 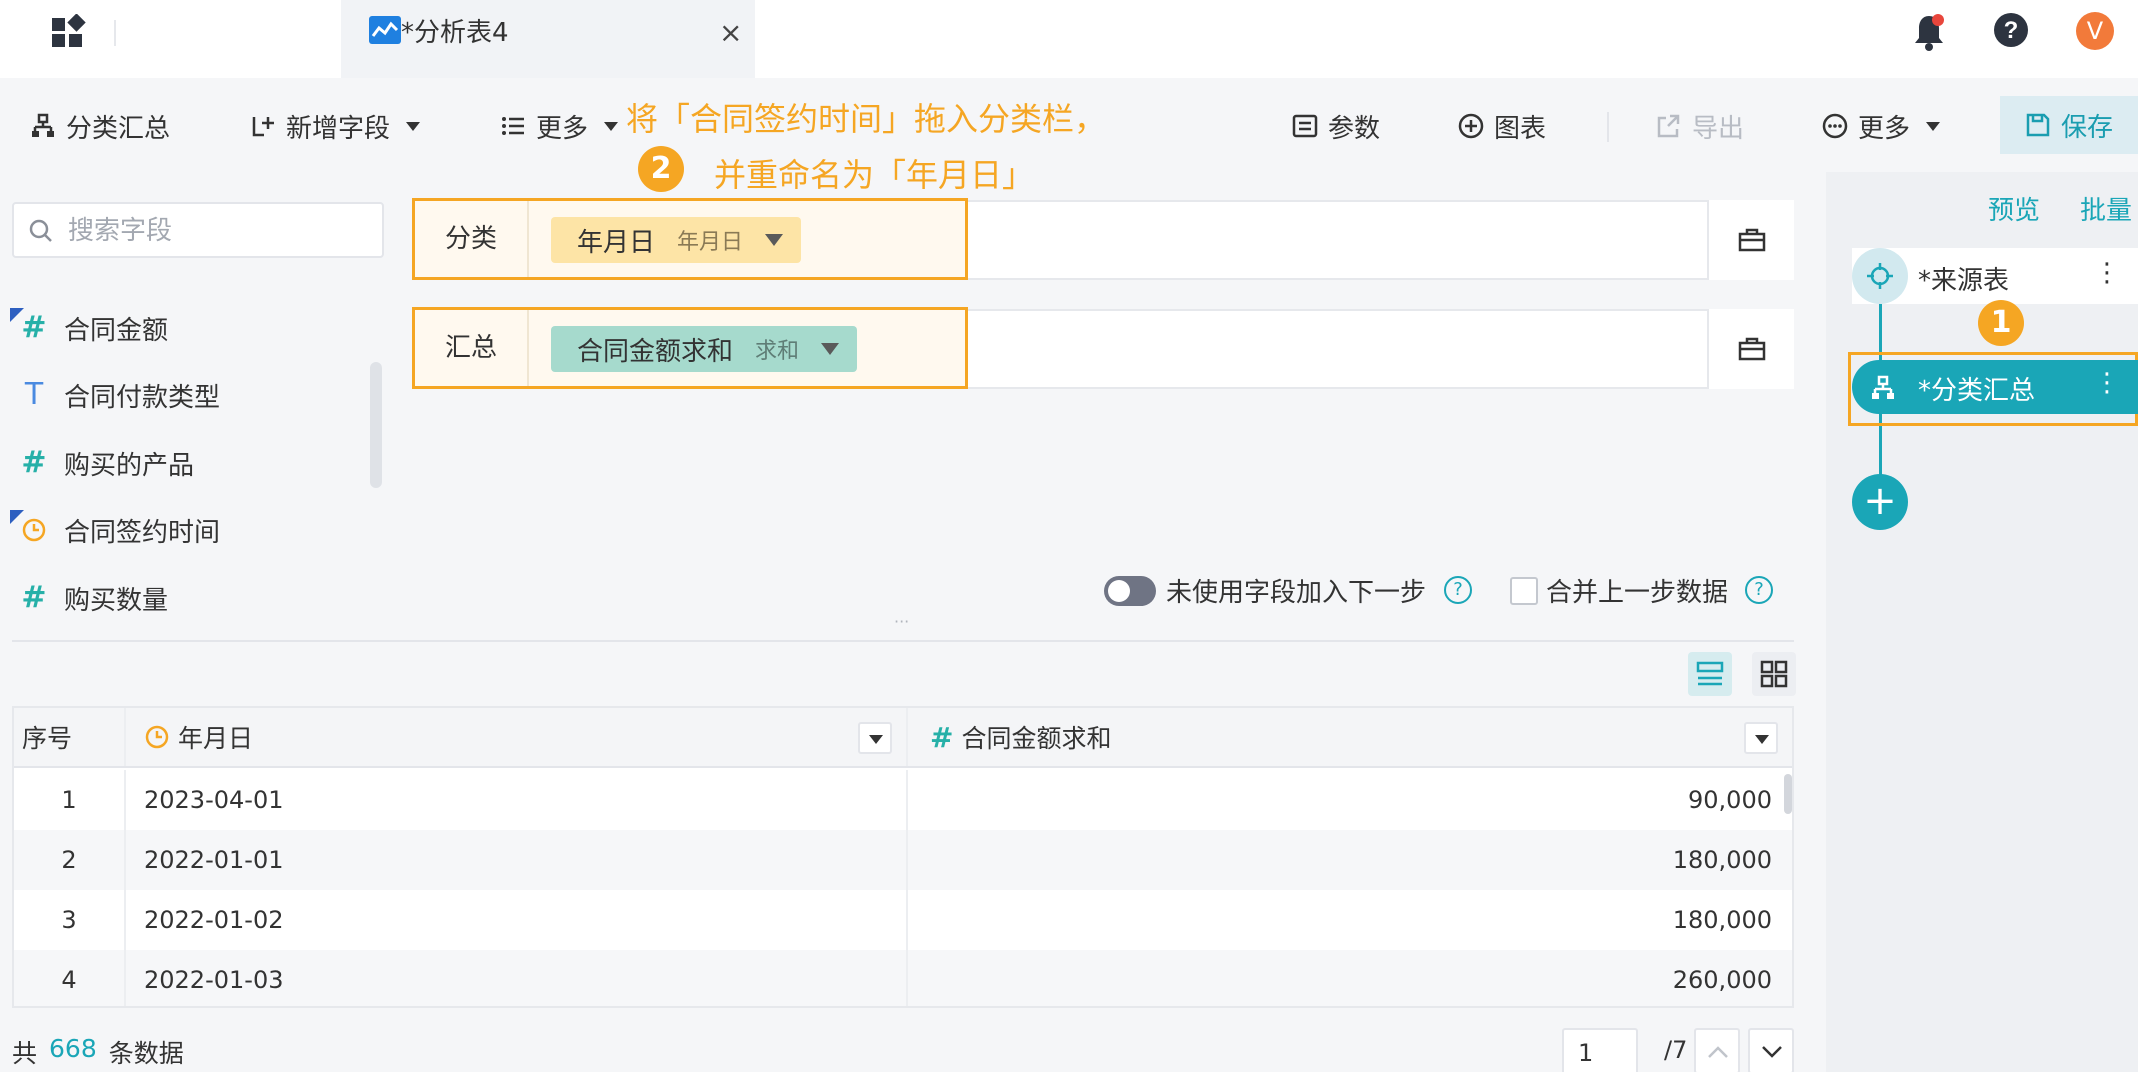 I want to click on flow-node-source: *来源表 ⋮, so click(x=1995, y=276).